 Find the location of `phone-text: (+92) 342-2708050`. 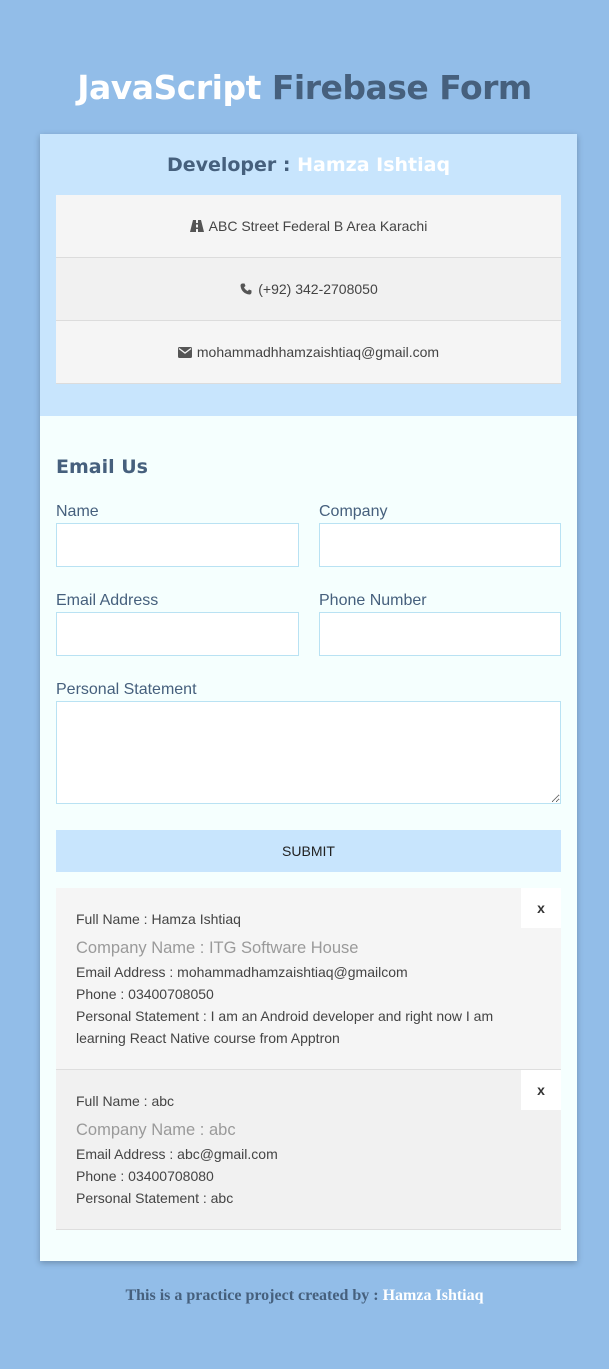

phone-text: (+92) 342-2708050 is located at coordinates (318, 289).